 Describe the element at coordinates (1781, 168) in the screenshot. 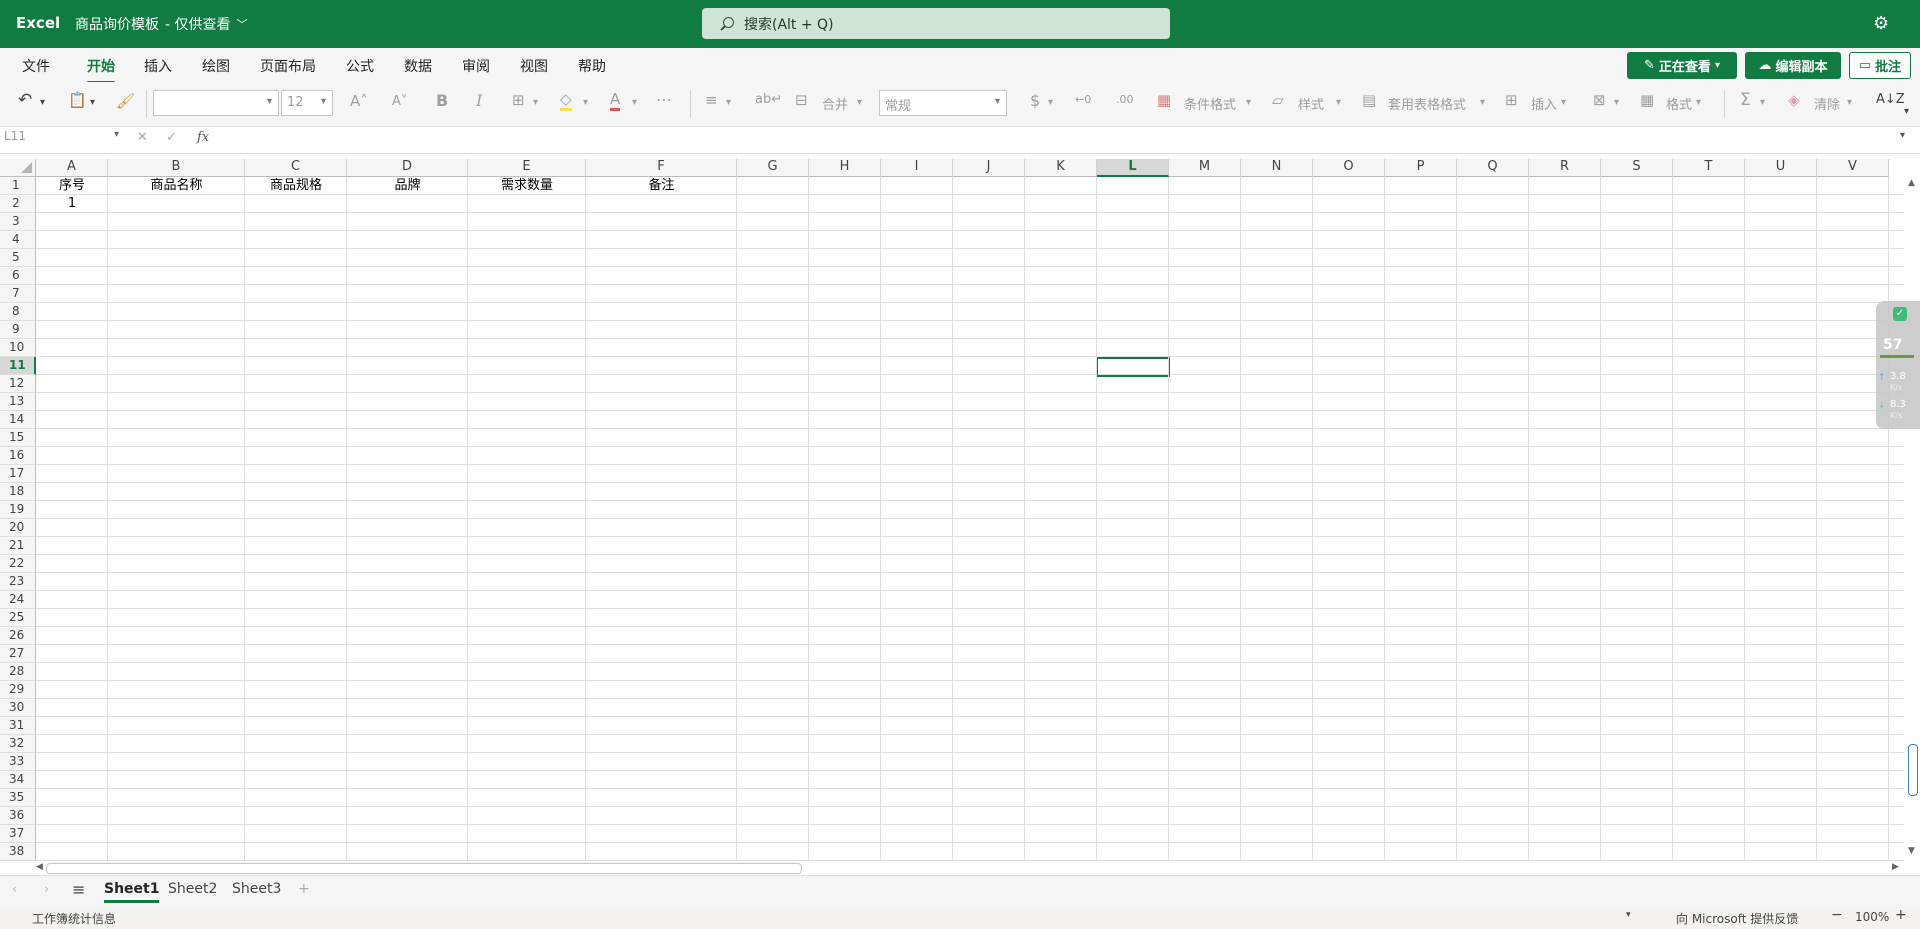

I see `column-header-u: U` at that location.